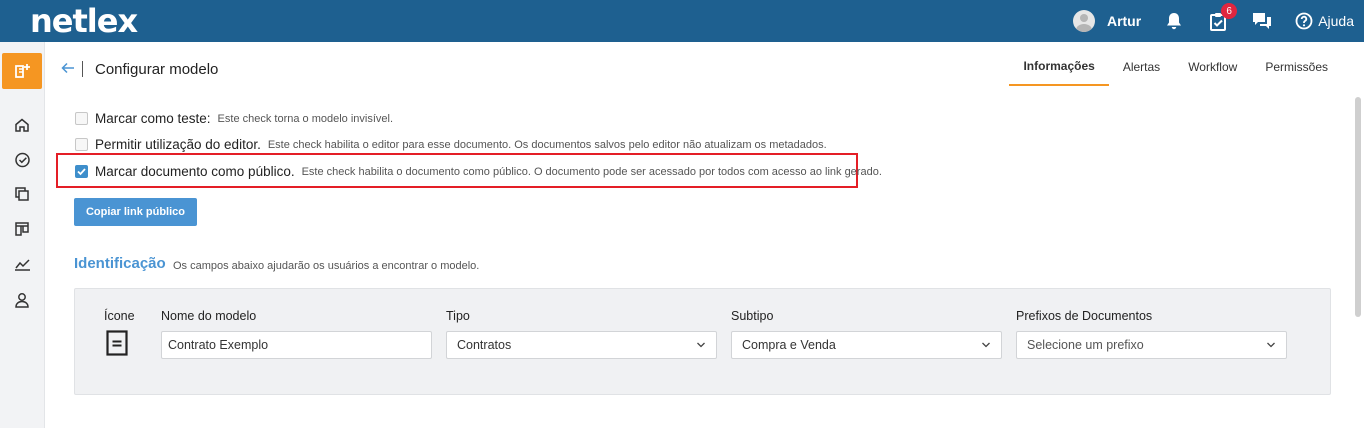  What do you see at coordinates (305, 118) in the screenshot?
I see `teste-description: Este check torna o modelo invisível.` at bounding box center [305, 118].